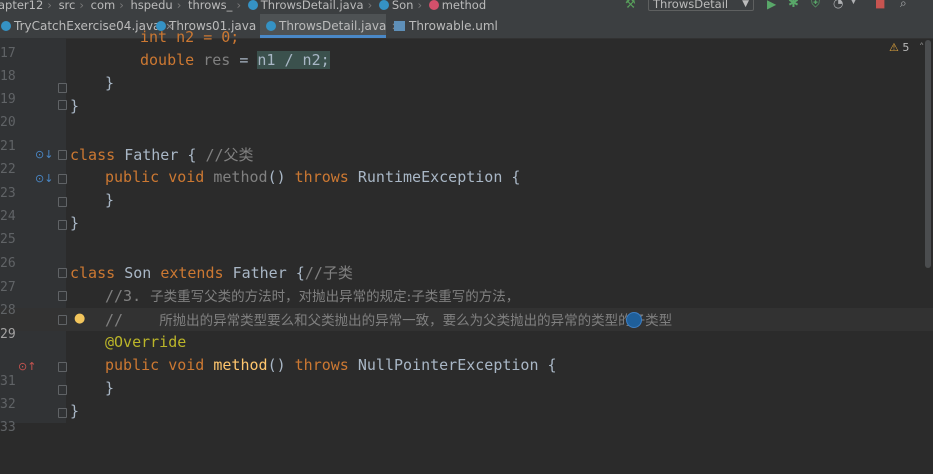 This screenshot has width=933, height=474. I want to click on code-token: double, so click(167, 60).